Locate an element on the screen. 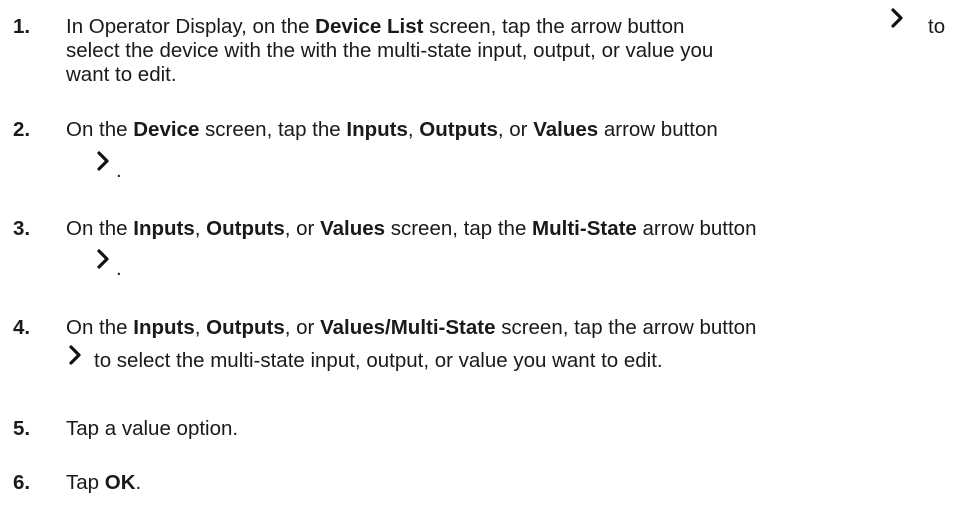 Image resolution: width=967 pixels, height=529 pixels. step-text-line: want to edit. is located at coordinates (121, 74).